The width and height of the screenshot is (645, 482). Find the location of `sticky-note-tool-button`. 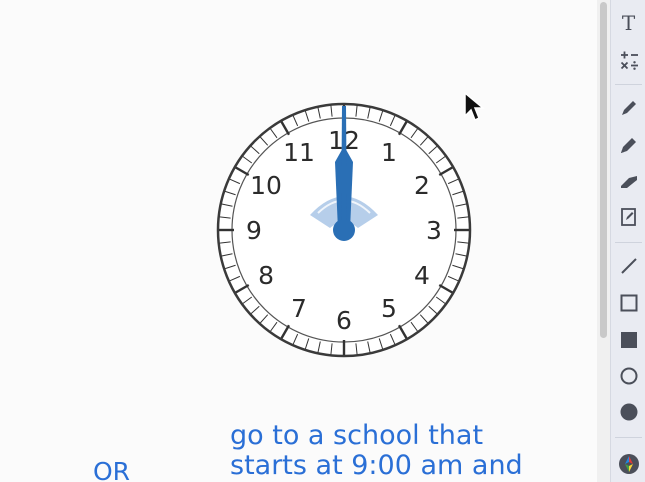

sticky-note-tool-button is located at coordinates (628, 217).